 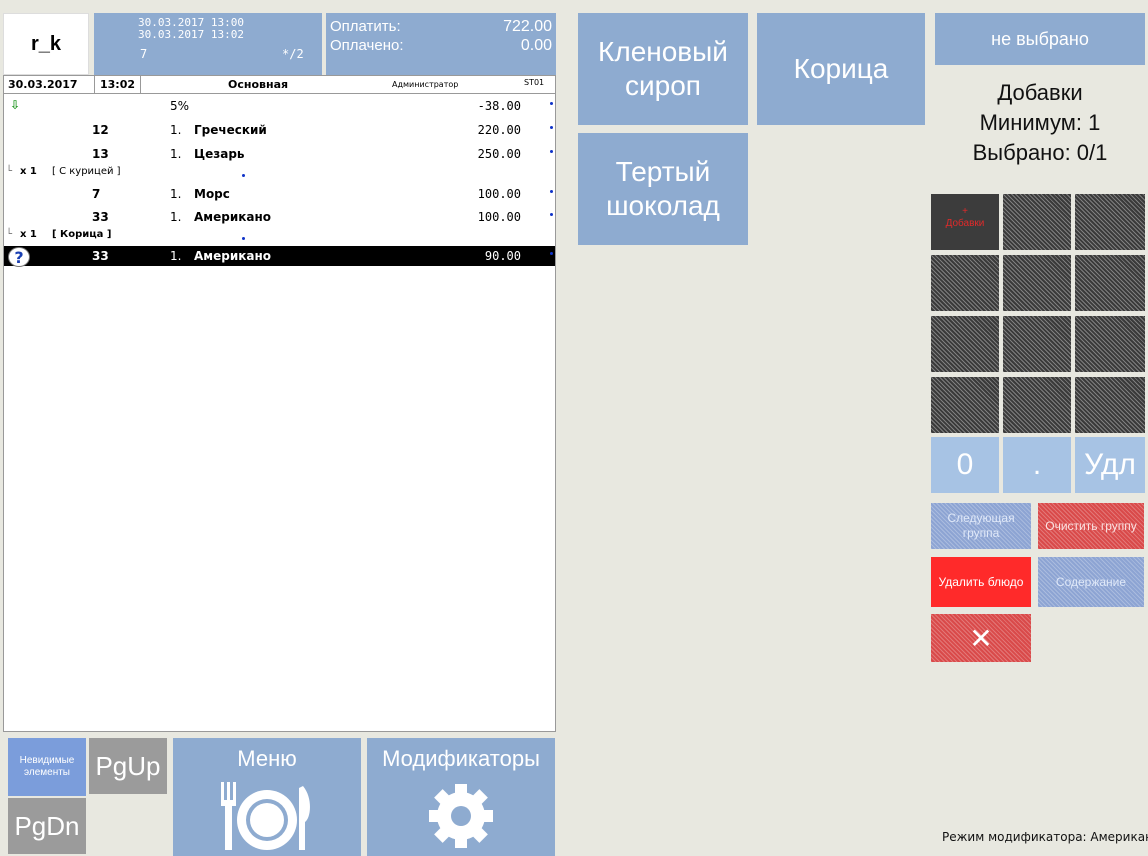 What do you see at coordinates (47, 767) in the screenshot?
I see `invisible-elements-button: Невидимые элементы` at bounding box center [47, 767].